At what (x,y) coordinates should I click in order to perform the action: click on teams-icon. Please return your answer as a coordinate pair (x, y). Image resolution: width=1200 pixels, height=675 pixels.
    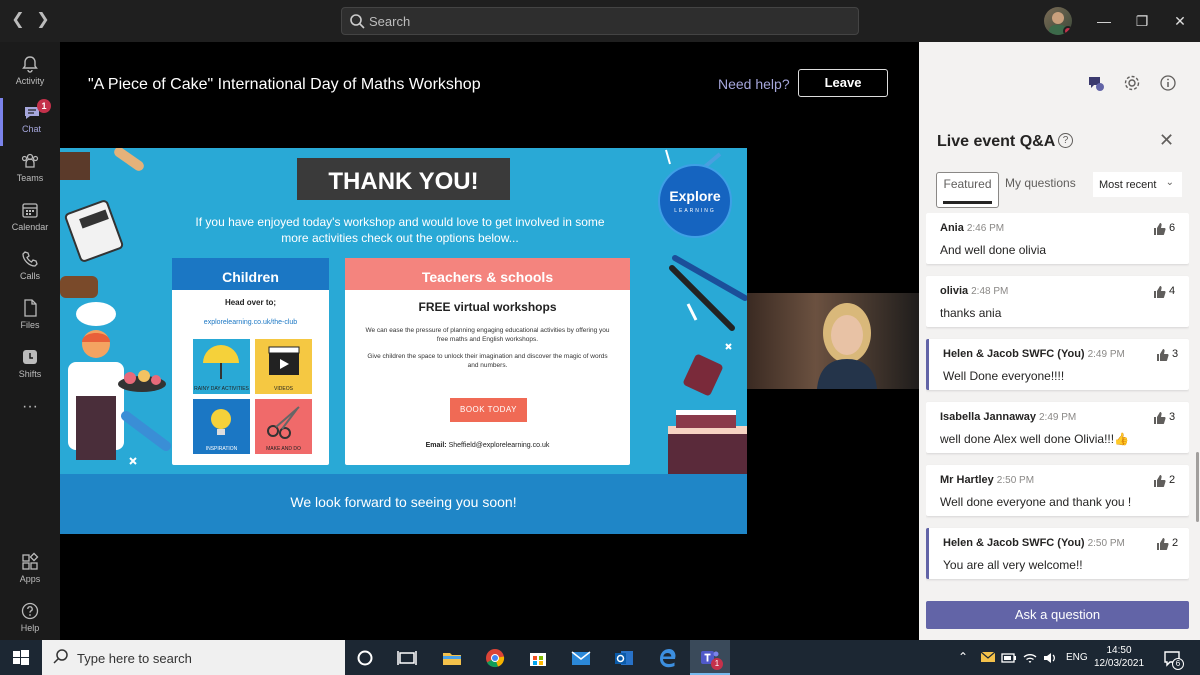
    Looking at the image, I should click on (30, 160).